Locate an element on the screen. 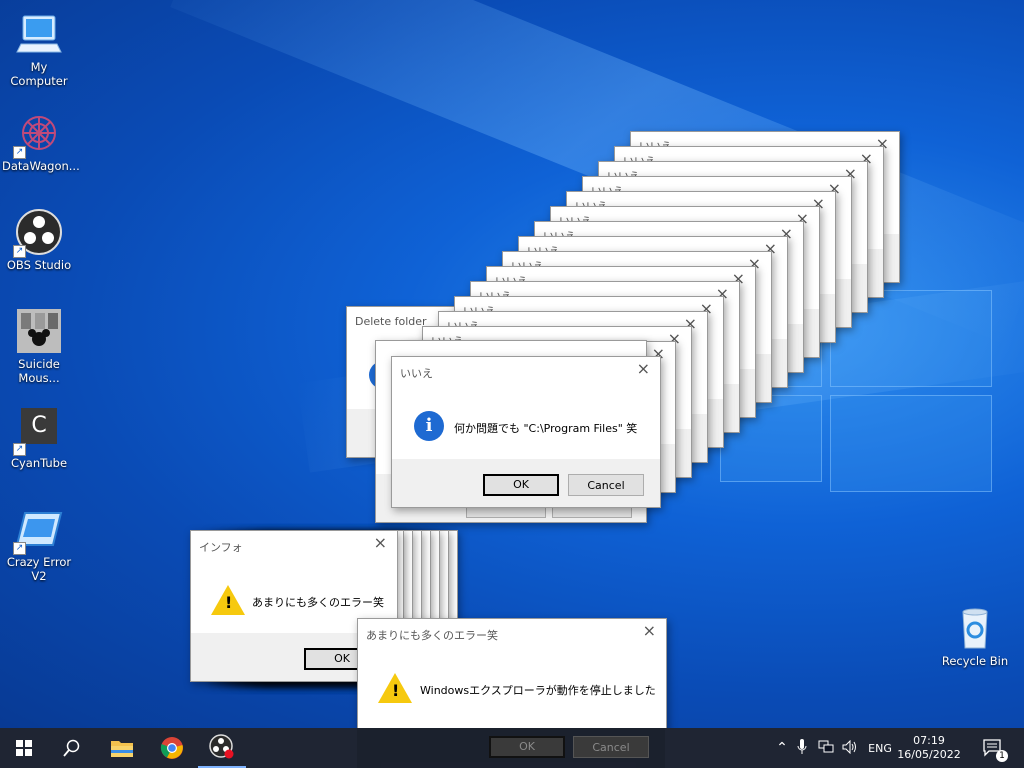  desktop-icon-my-computer: My Computer is located at coordinates (39, 45).